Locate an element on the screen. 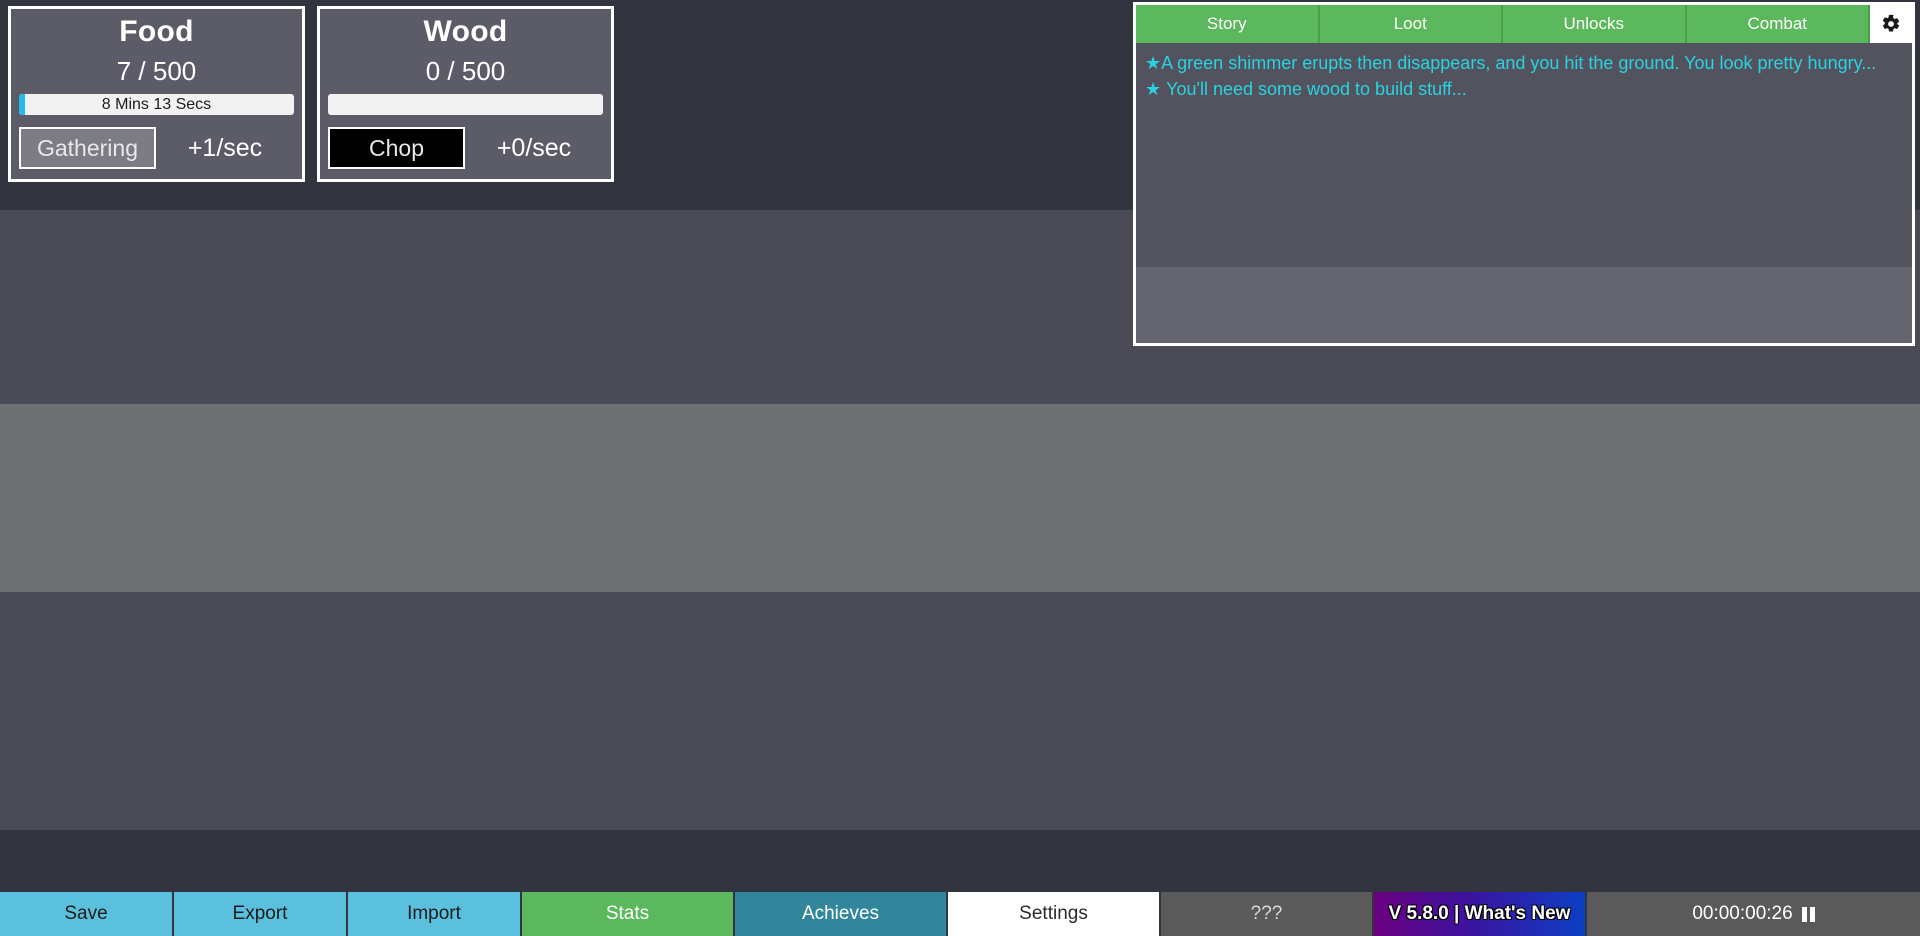 This screenshot has height=936, width=1920. tab-unlocks: Unlocks is located at coordinates (1595, 24).